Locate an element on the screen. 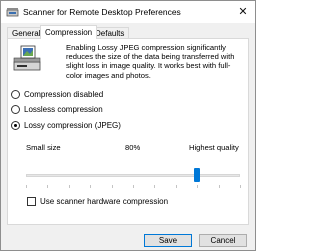 The height and width of the screenshot is (251, 320). close-icon: ✕ is located at coordinates (243, 12).